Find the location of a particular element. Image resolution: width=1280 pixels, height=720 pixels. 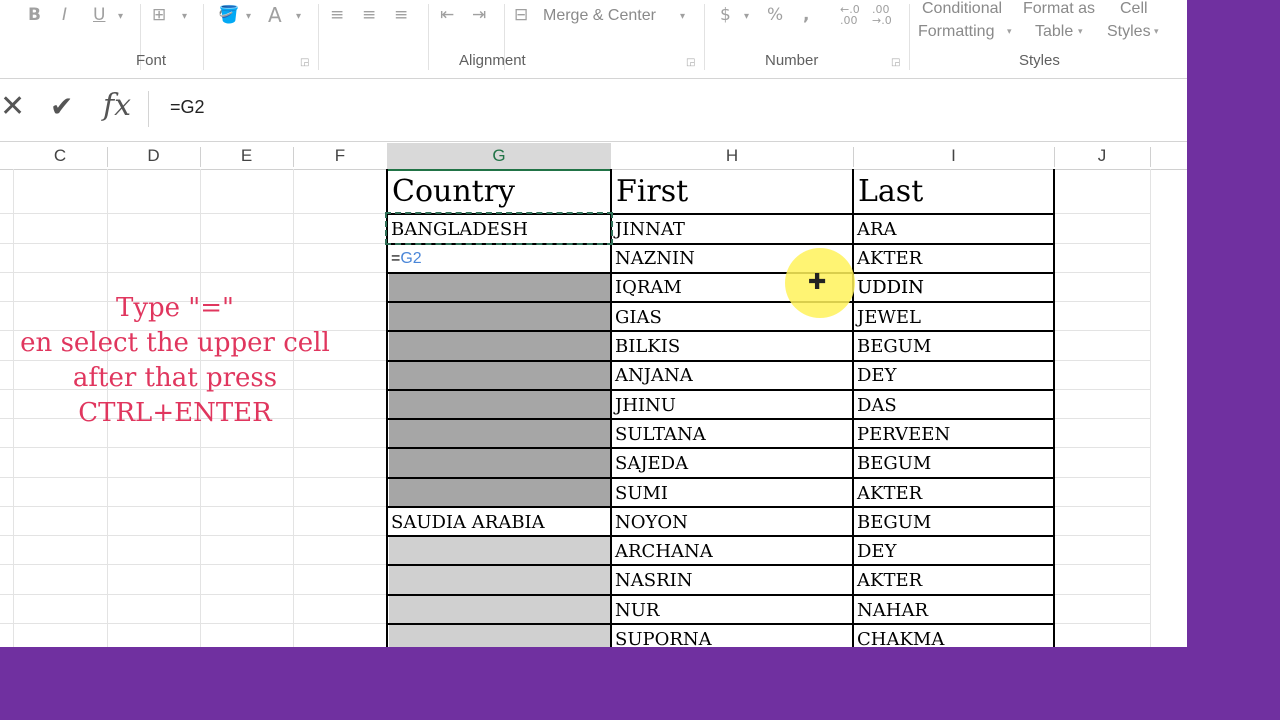

accounting-format-button: $ is located at coordinates (725, 15).